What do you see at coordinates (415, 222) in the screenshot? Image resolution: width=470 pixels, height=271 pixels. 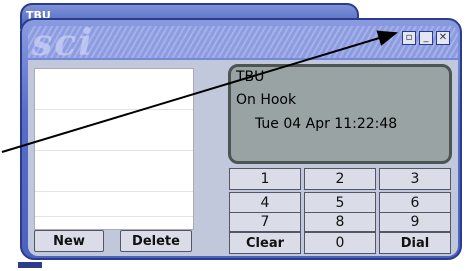 I see `key-9: 9` at bounding box center [415, 222].